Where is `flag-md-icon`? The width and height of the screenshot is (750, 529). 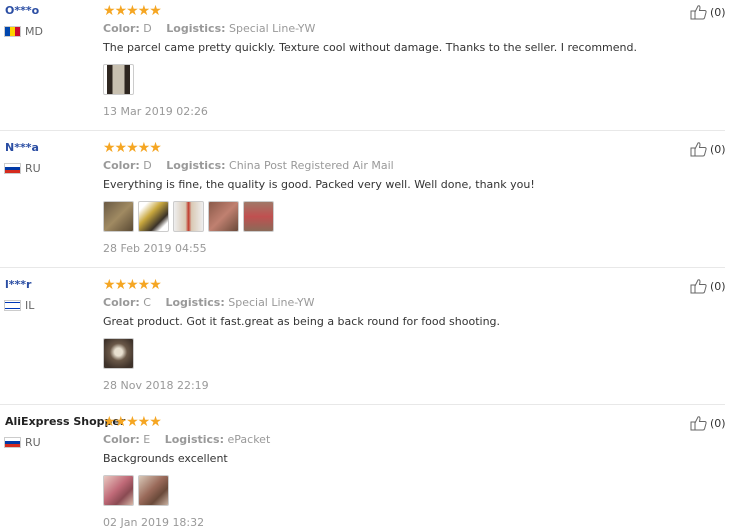 flag-md-icon is located at coordinates (12, 31).